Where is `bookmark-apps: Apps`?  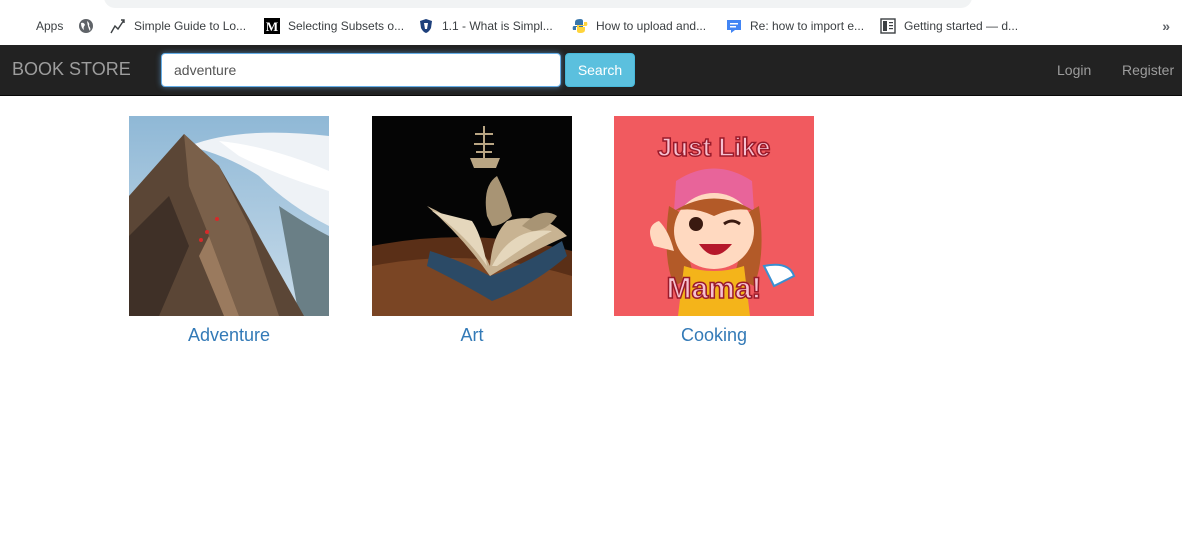
bookmark-apps: Apps is located at coordinates (37, 26).